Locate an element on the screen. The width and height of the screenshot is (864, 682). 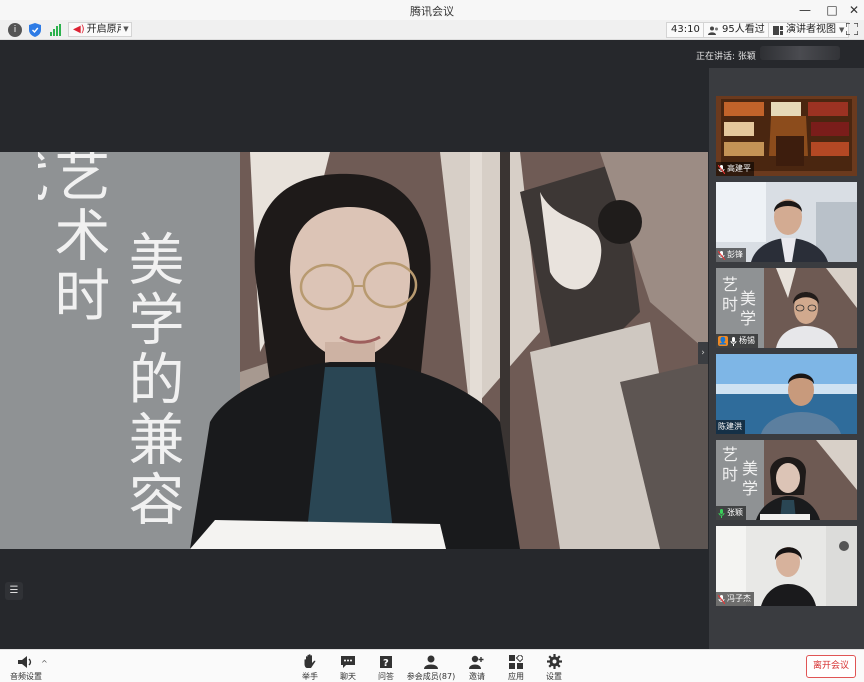
participant-name-tag: 陈建洪 is located at coordinates (730, 427).